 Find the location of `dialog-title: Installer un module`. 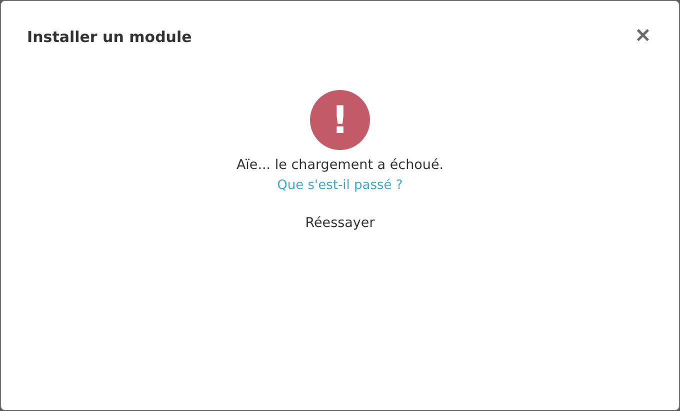

dialog-title: Installer un module is located at coordinates (109, 37).